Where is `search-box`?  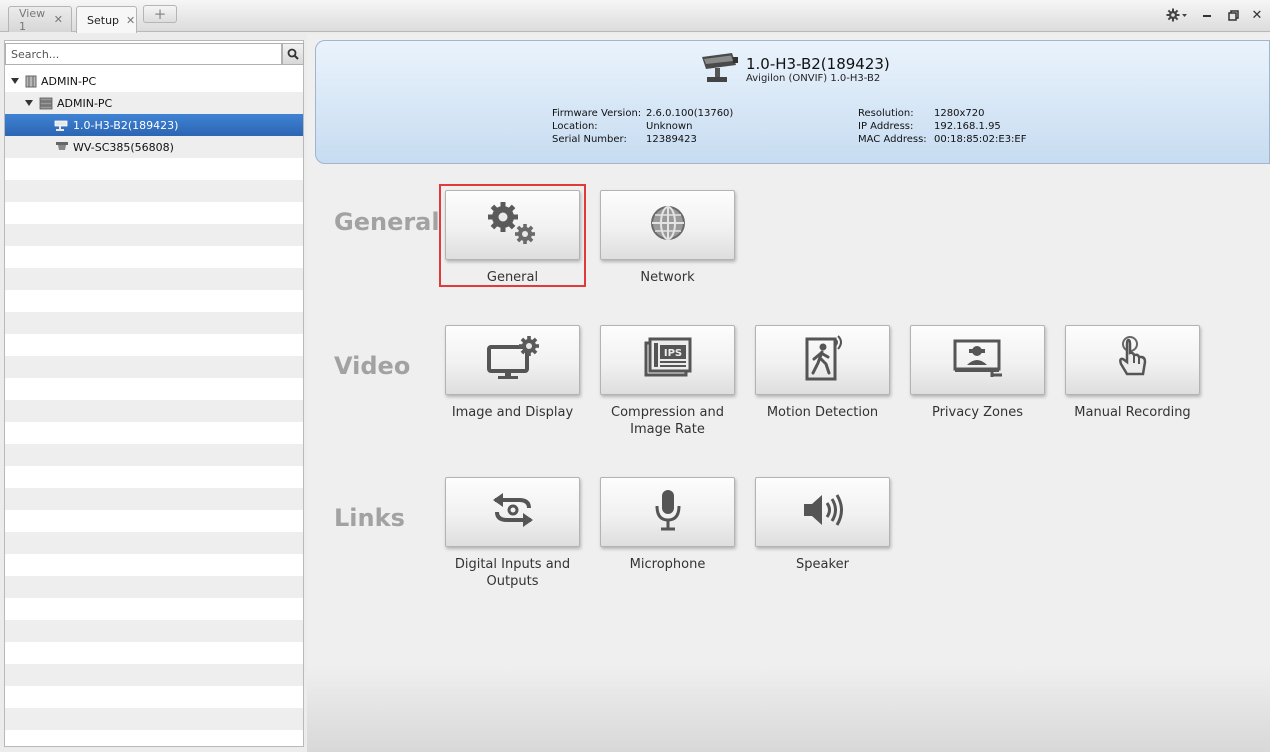
search-box is located at coordinates (155, 55).